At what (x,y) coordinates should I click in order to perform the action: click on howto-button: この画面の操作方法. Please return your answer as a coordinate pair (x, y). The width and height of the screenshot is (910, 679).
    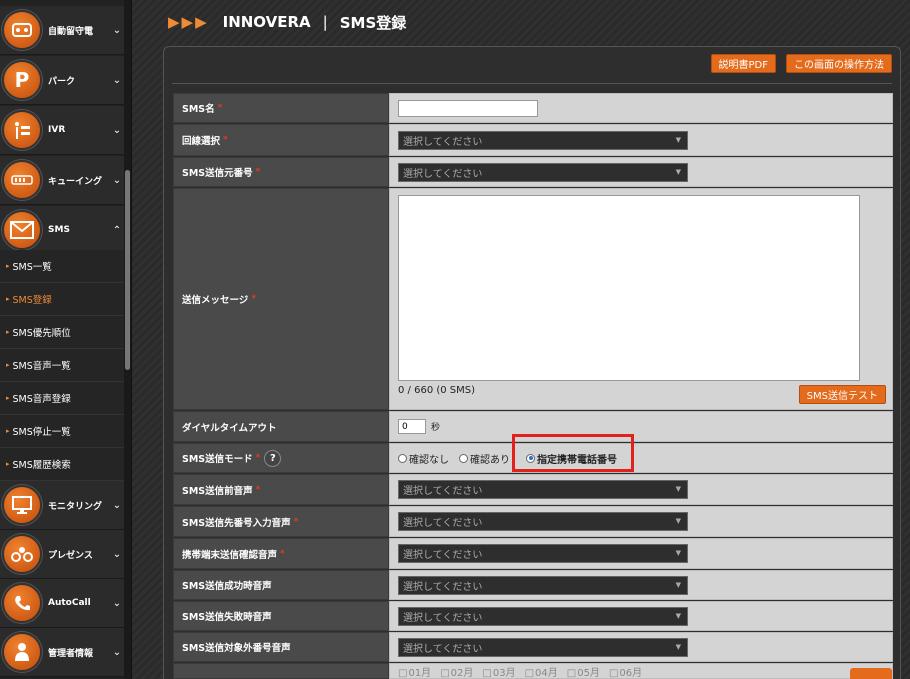
    Looking at the image, I should click on (839, 63).